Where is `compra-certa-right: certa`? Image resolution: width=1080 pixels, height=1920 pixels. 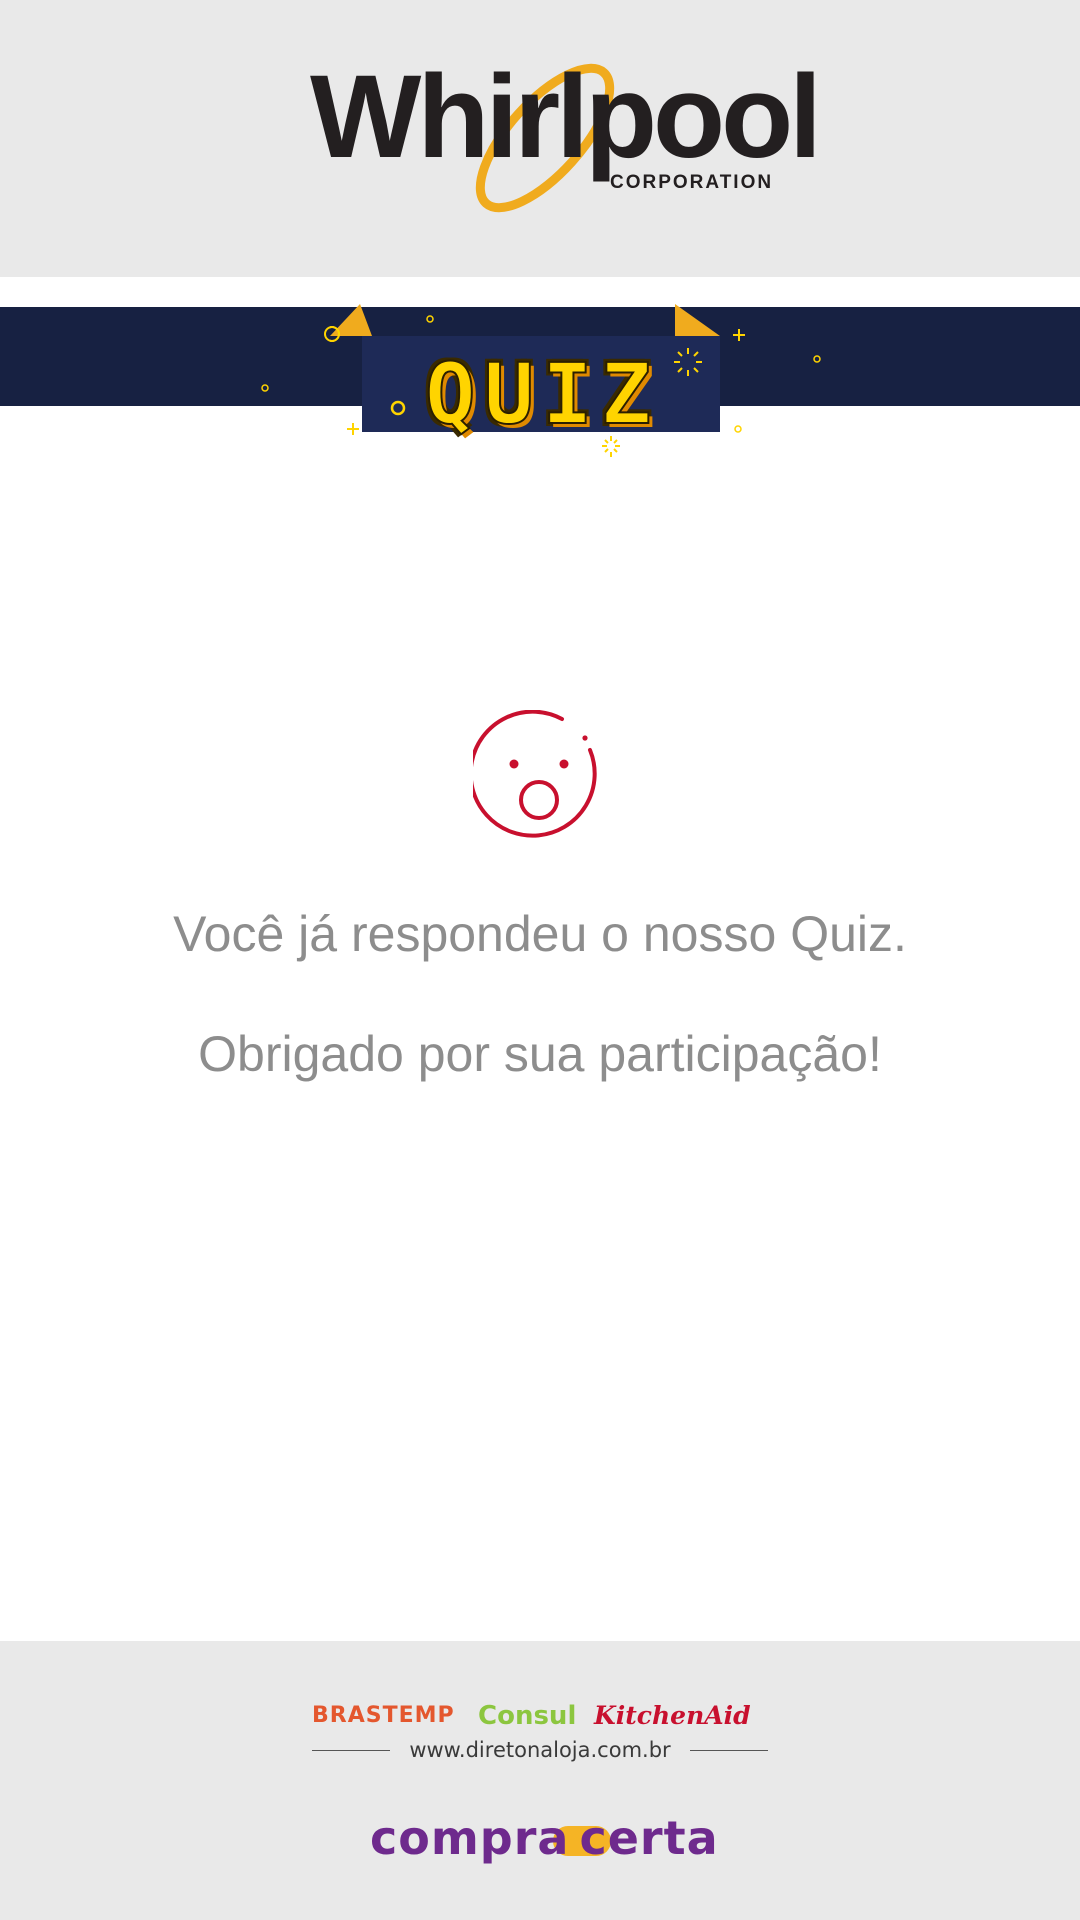
compra-certa-right: certa is located at coordinates (649, 1838).